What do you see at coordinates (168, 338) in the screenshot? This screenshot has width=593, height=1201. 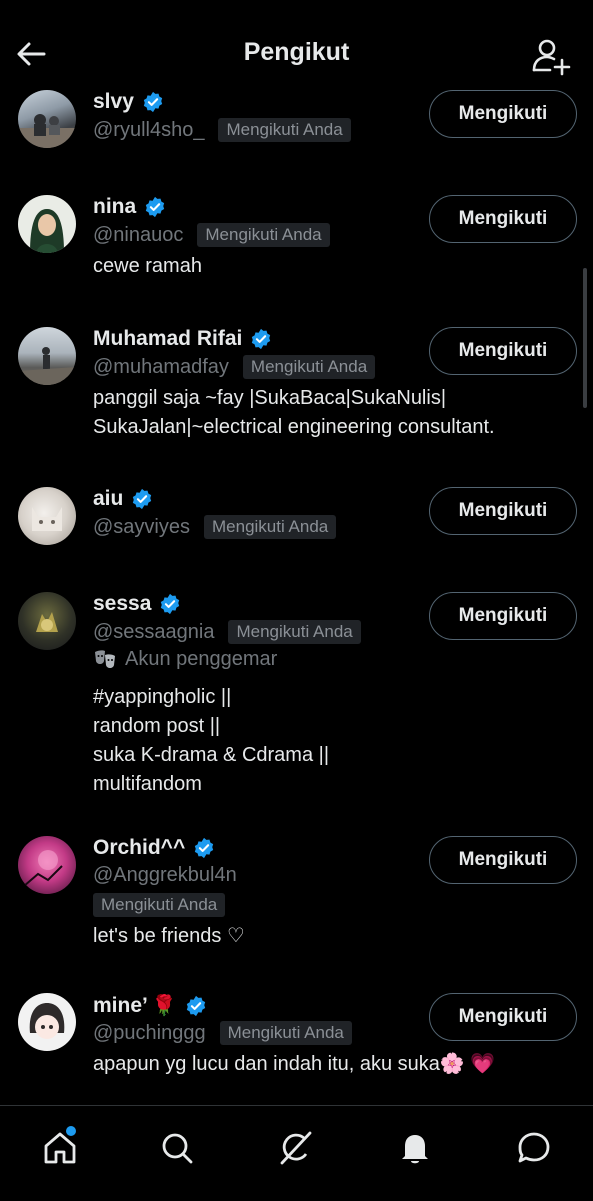 I see `display-name-text: Muhamad Rifai` at bounding box center [168, 338].